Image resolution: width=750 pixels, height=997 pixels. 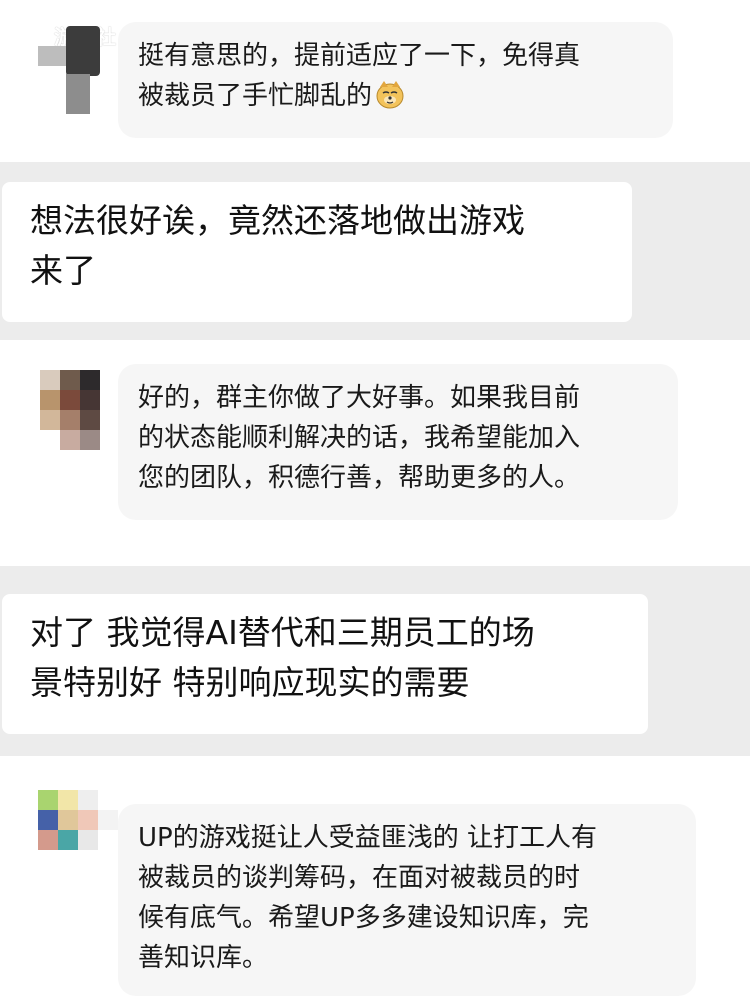 I want to click on message-4-line-1: 对了 我觉得AI替代和三期员工的场, so click(x=282, y=632).